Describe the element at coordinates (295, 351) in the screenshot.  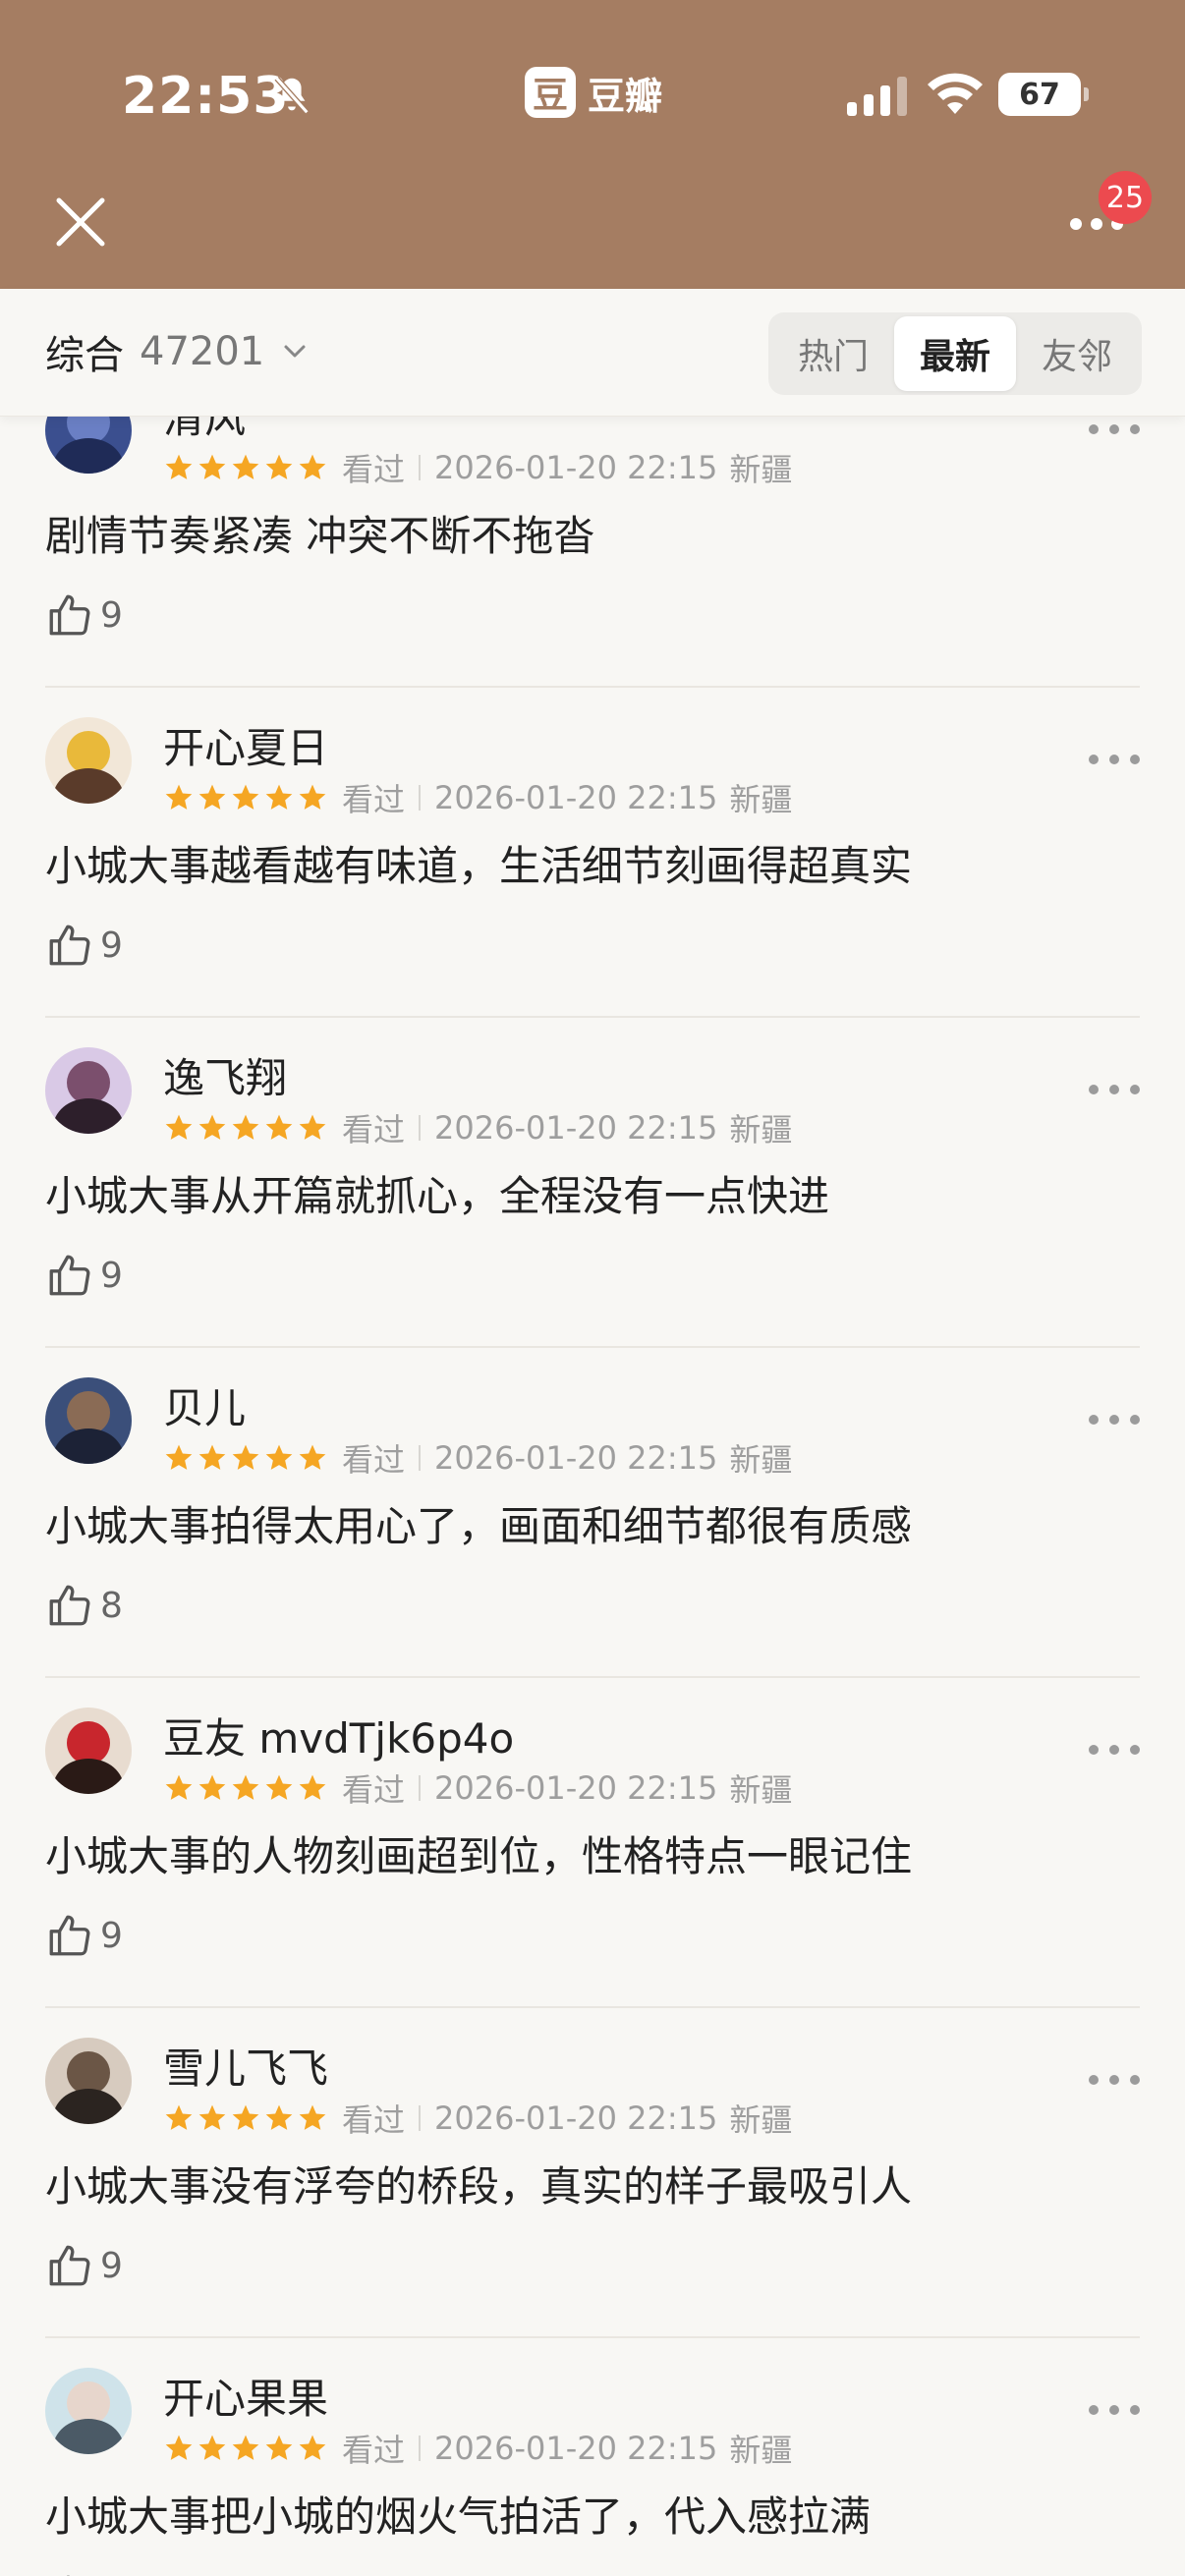
I see `chevron-down-icon` at that location.